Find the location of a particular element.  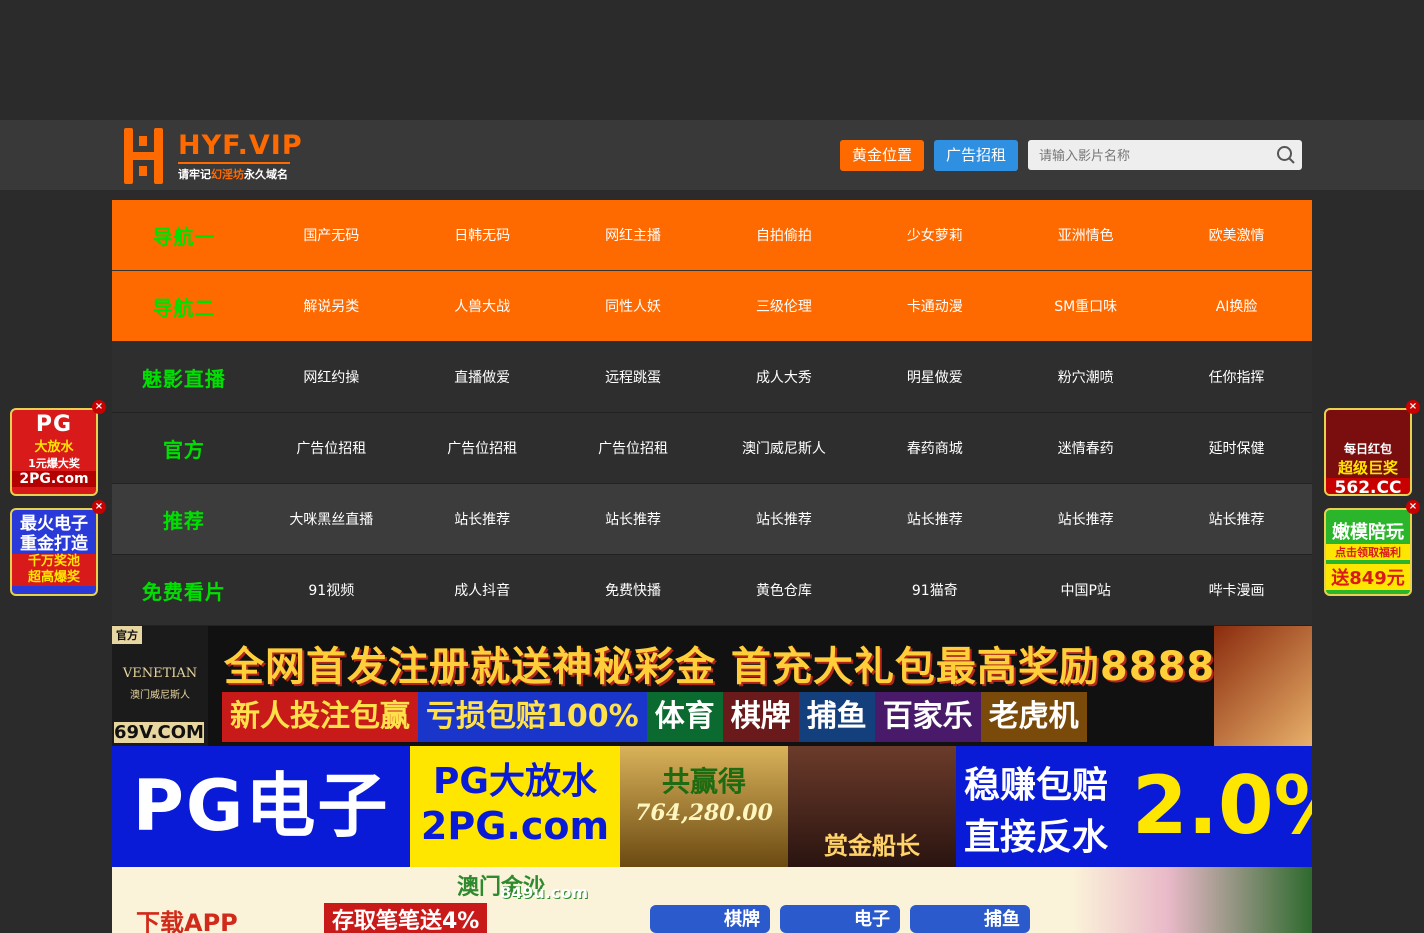

nav-link: 中国P站 is located at coordinates (1085, 590).